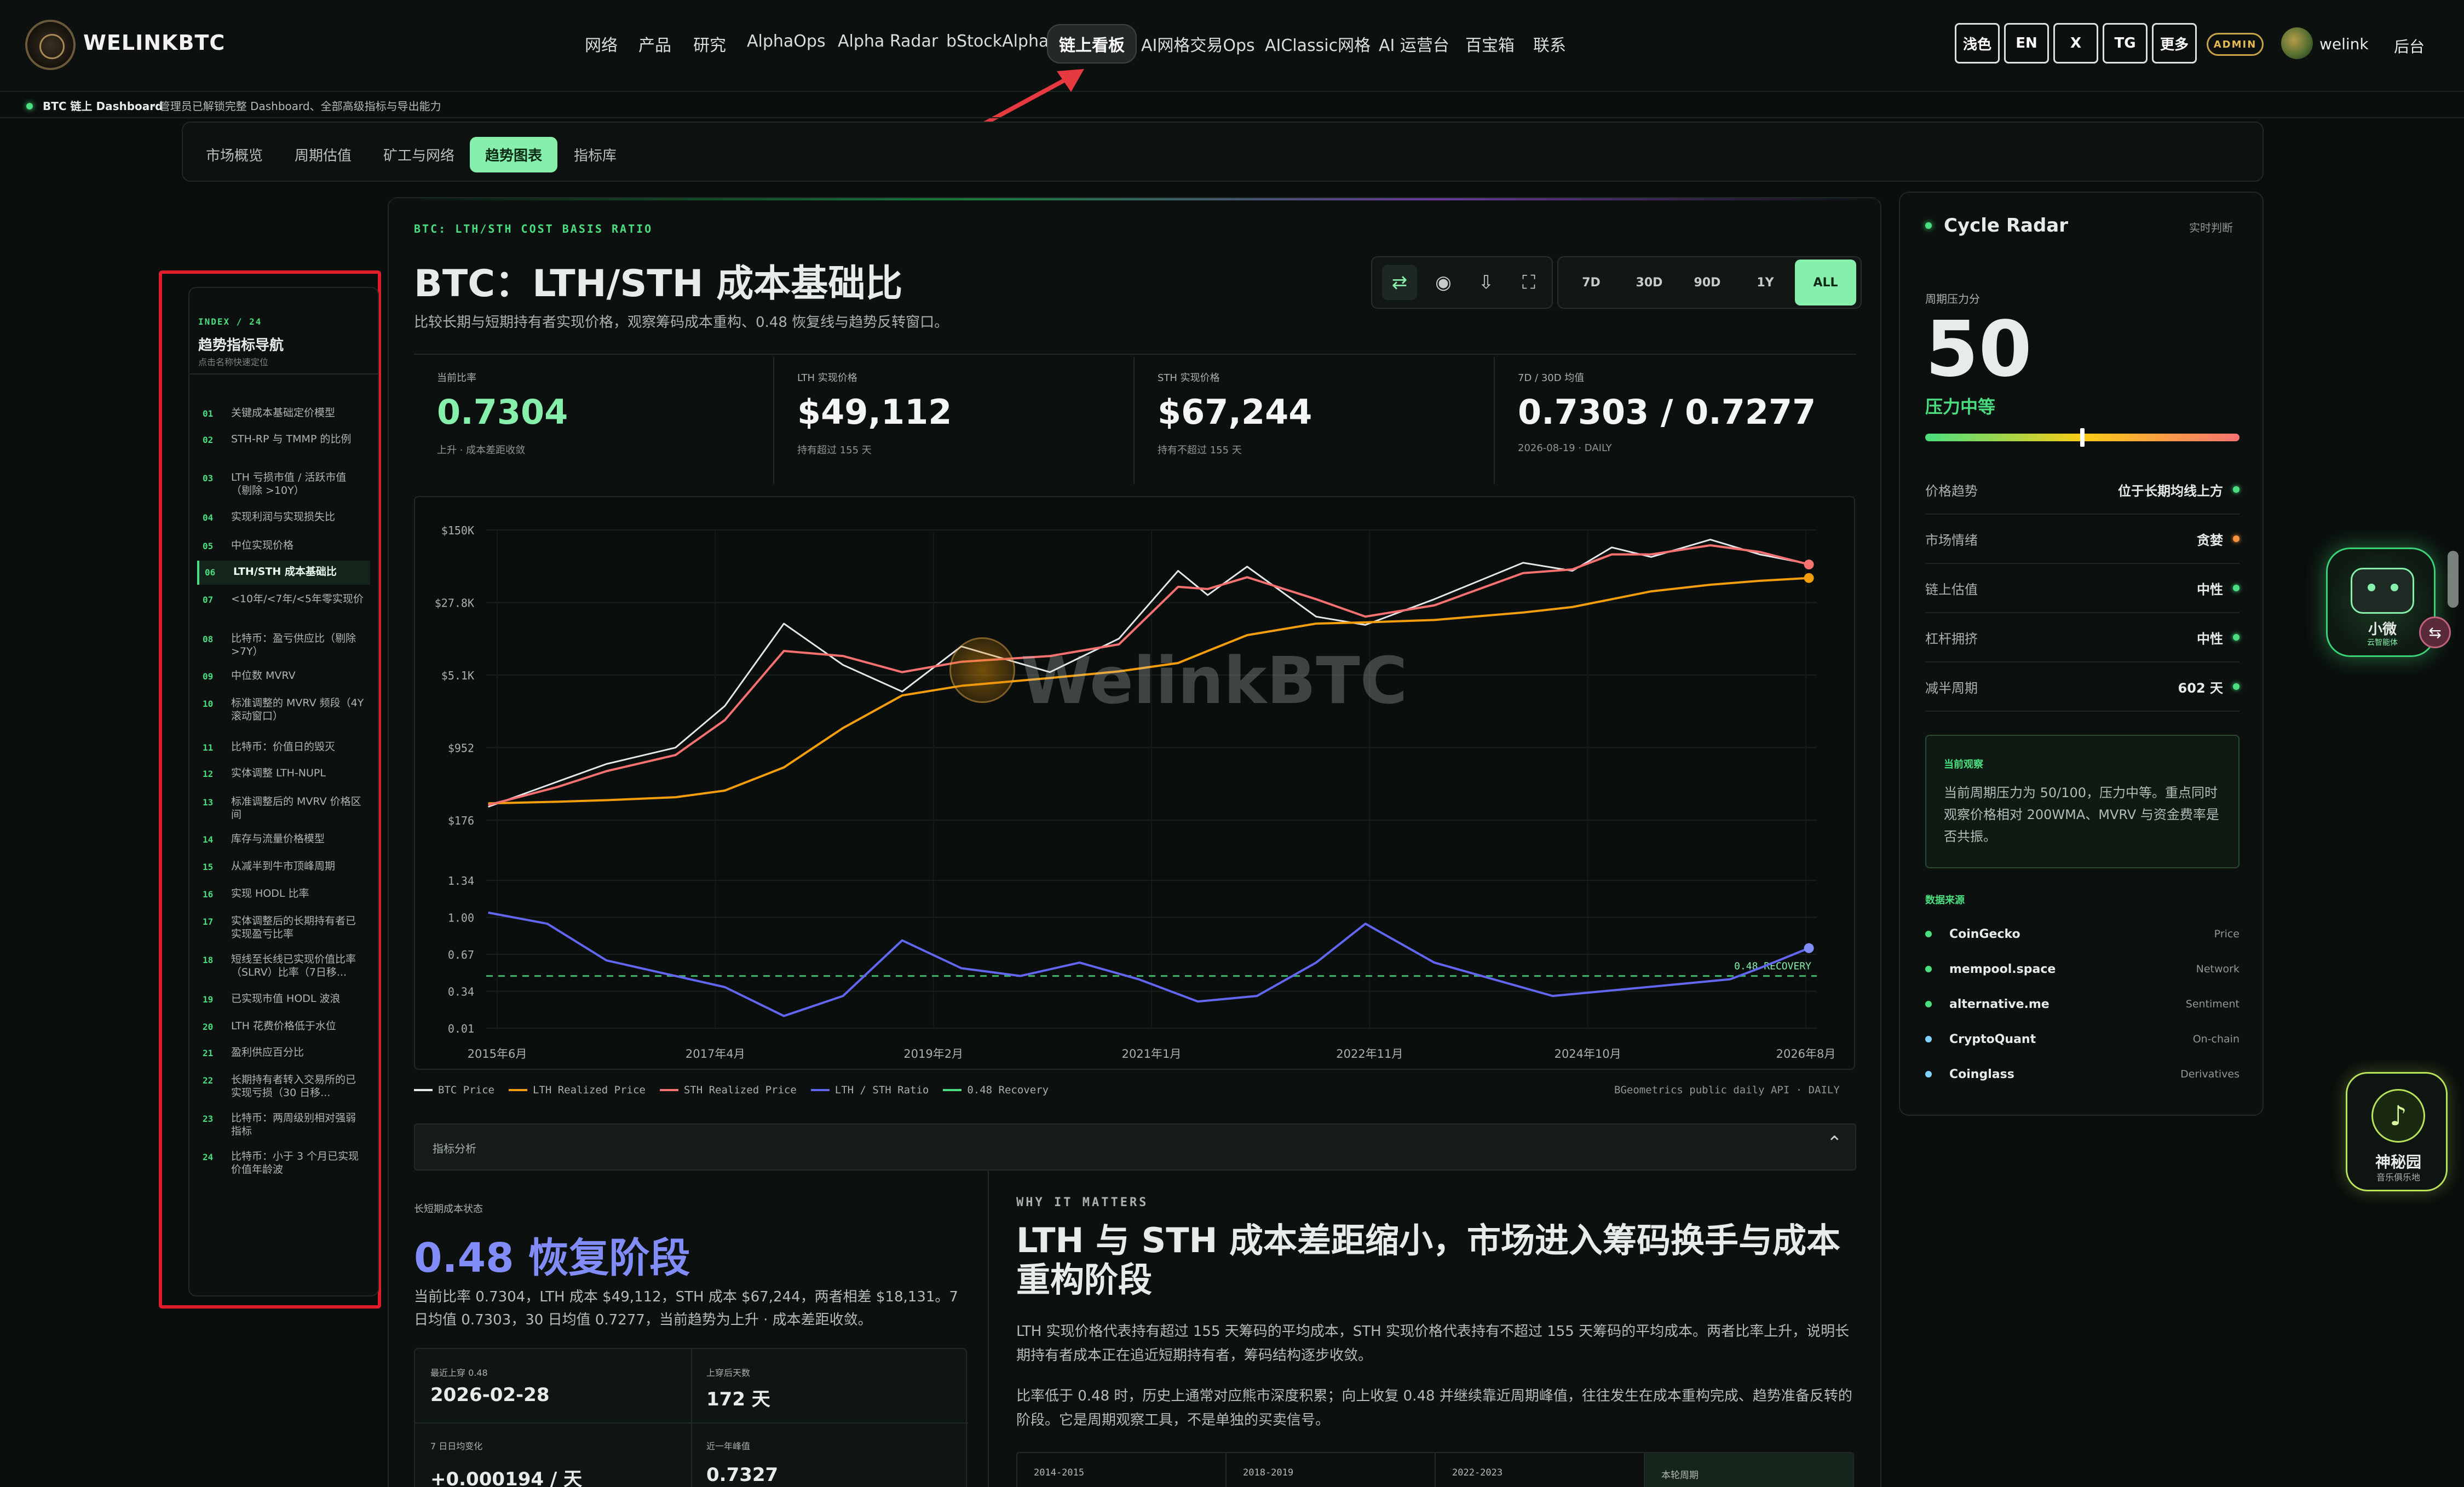 Image resolution: width=2464 pixels, height=1487 pixels. What do you see at coordinates (284, 748) in the screenshot?
I see `index-item: 11 比特币：价值日的毁灭` at bounding box center [284, 748].